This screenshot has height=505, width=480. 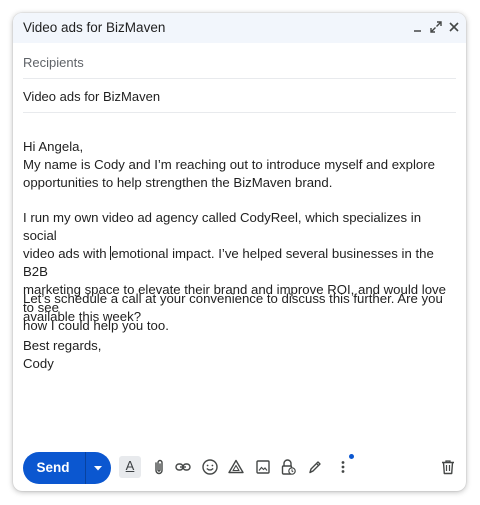 I want to click on emoji-icon, so click(x=210, y=467).